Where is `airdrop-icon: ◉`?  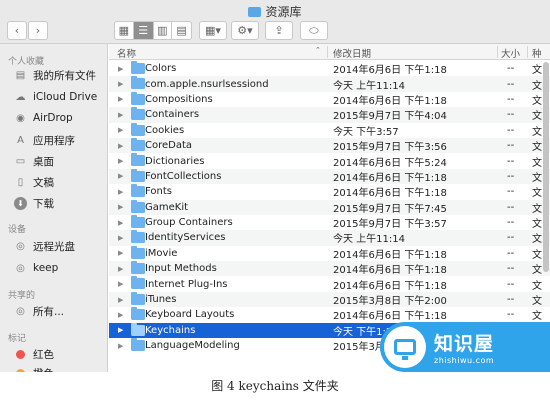
airdrop-icon: ◉ is located at coordinates (20, 118).